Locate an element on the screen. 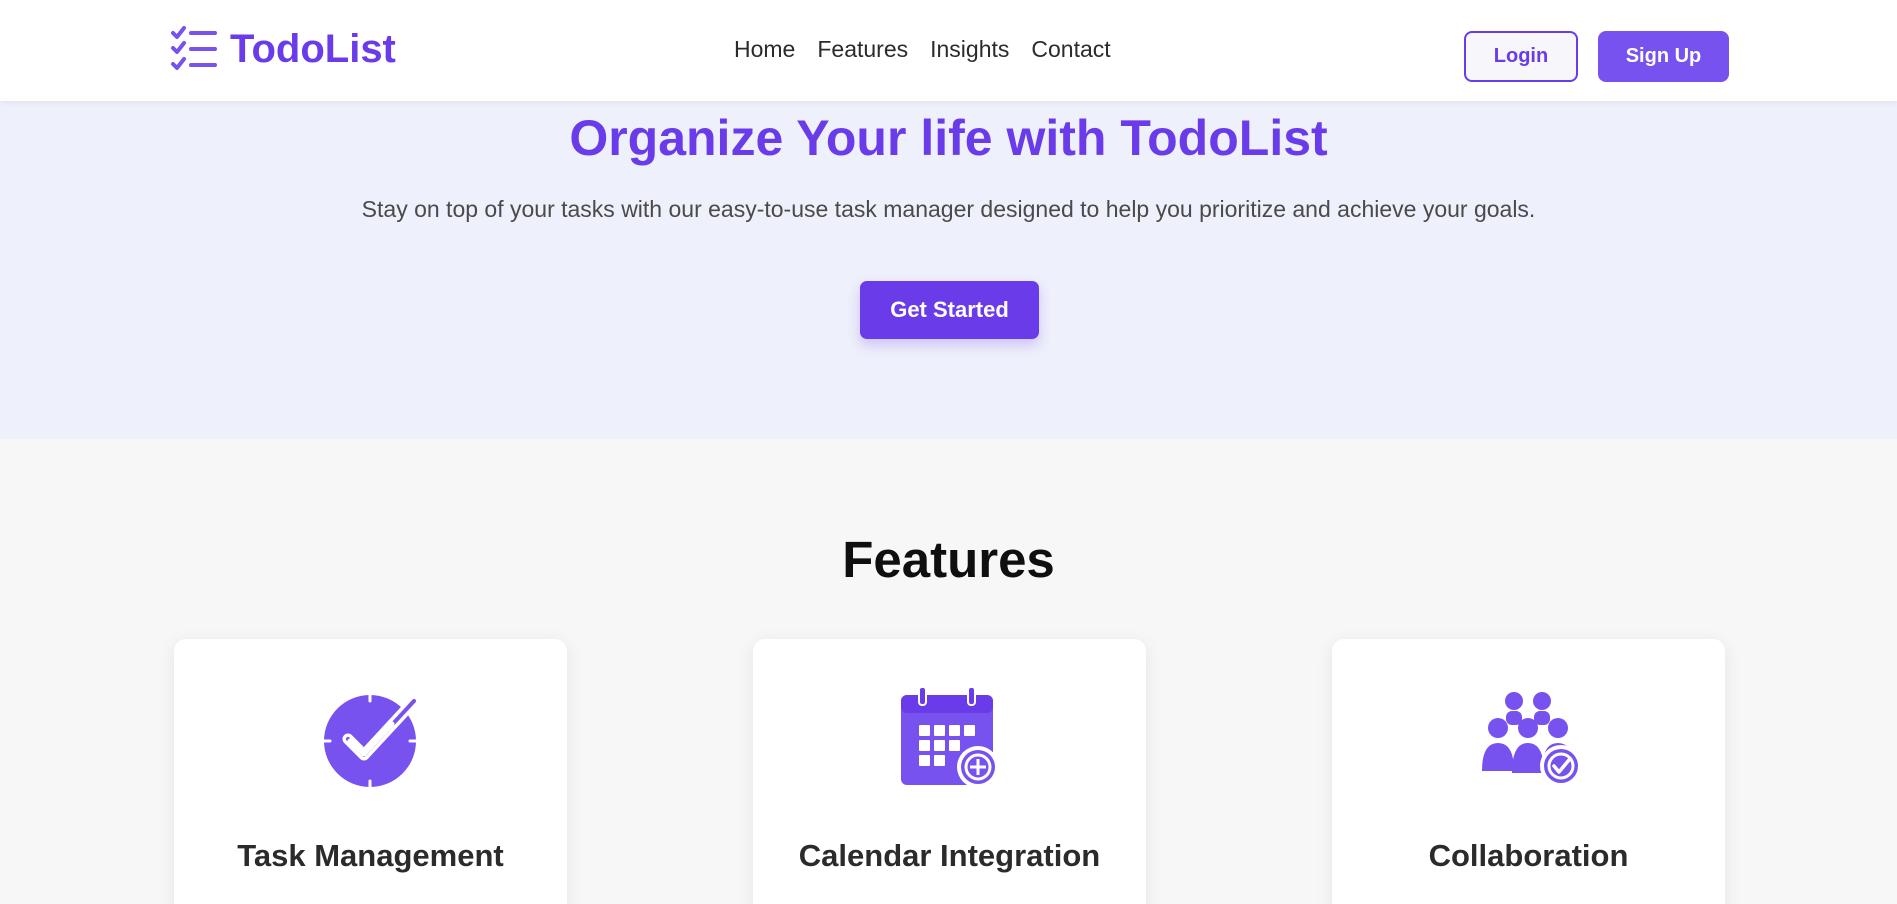 This screenshot has width=1897, height=904. feature-title: Calendar Integration is located at coordinates (949, 855).